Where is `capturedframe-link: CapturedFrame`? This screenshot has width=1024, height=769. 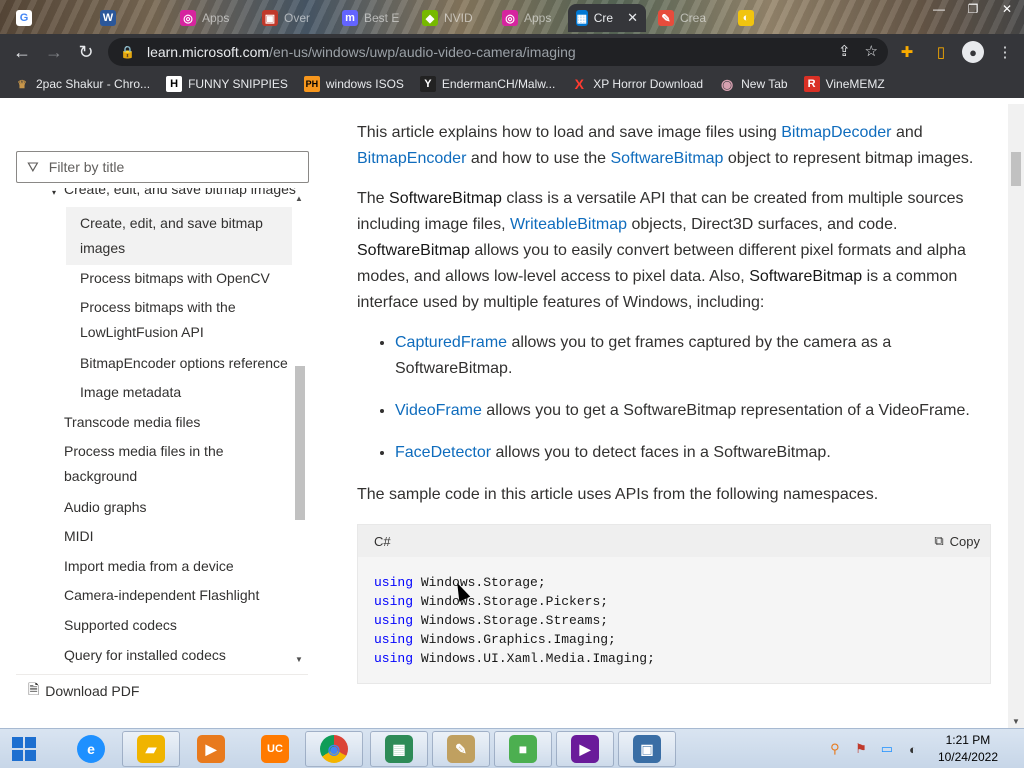
capturedframe-link: CapturedFrame is located at coordinates (451, 342).